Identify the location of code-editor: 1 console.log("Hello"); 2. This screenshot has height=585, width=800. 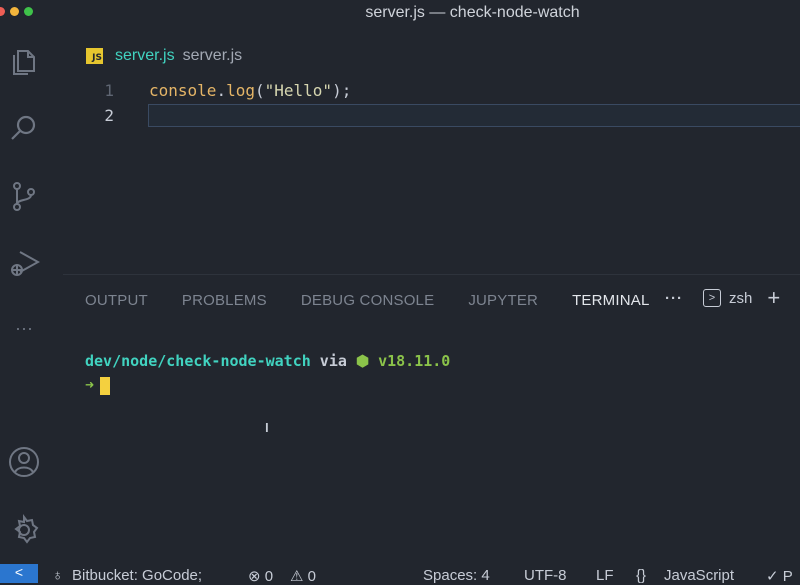
(425, 103).